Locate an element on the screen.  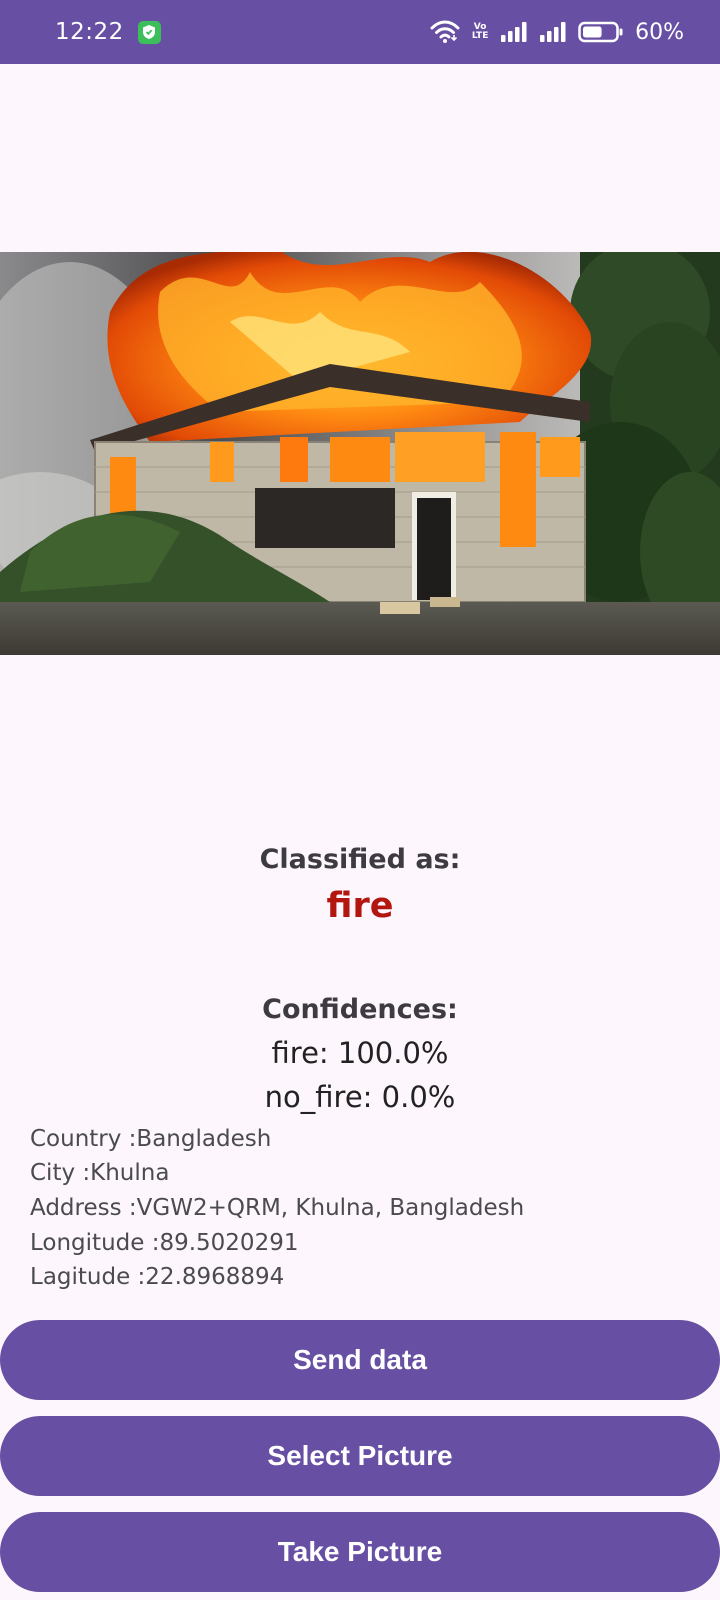
latitude-text: Lagitude :22.8968894 is located at coordinates (157, 1277).